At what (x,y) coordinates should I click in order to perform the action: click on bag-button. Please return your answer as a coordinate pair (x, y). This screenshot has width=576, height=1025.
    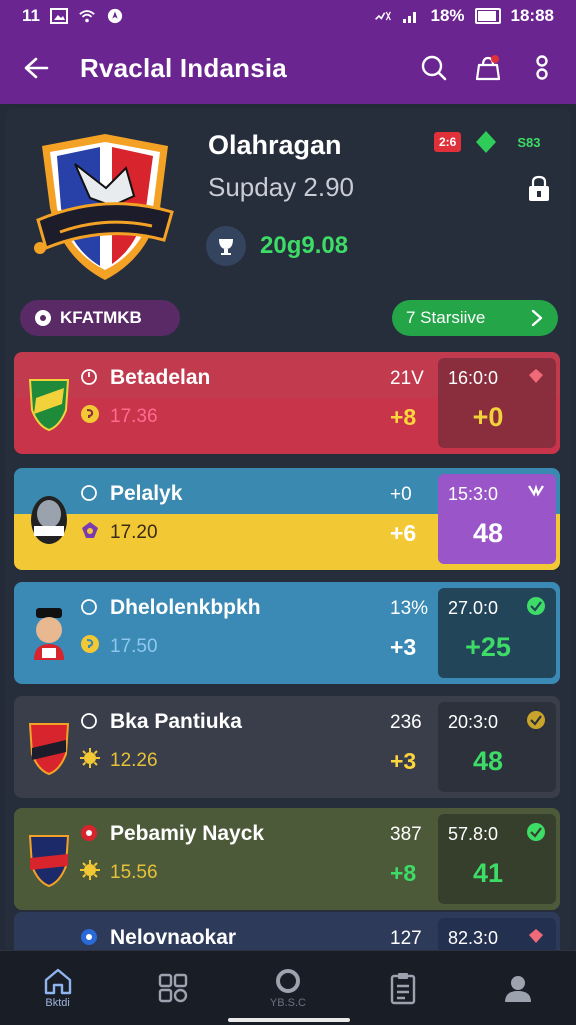
    Looking at the image, I should click on (488, 68).